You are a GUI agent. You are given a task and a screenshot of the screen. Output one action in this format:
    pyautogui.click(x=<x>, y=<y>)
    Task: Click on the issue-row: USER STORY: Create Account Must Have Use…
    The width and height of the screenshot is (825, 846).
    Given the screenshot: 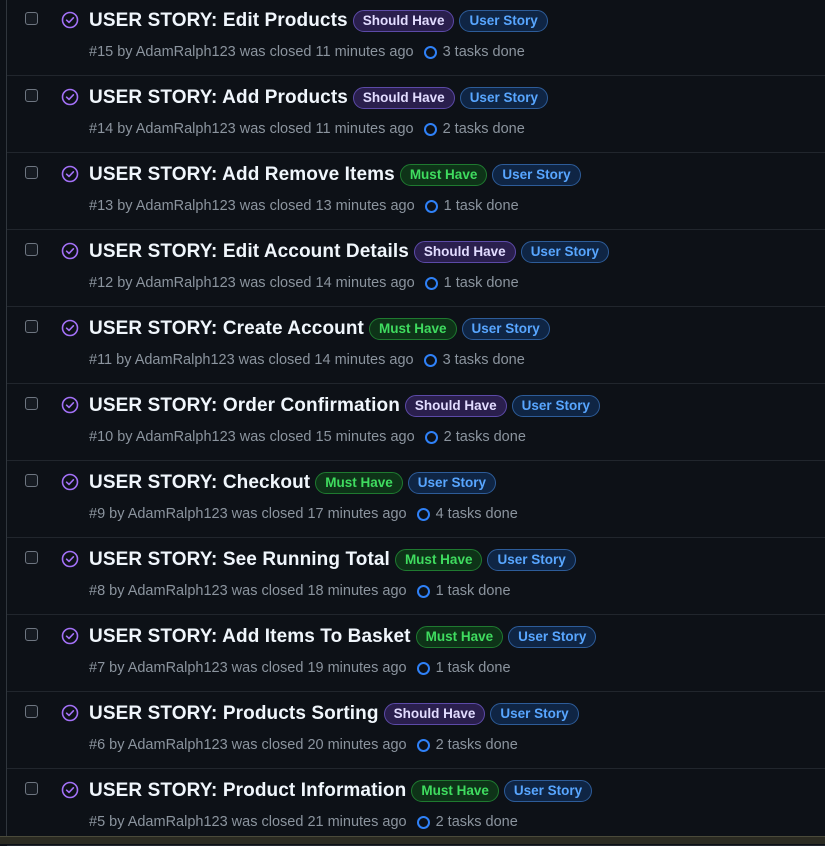 What is the action you would take?
    pyautogui.click(x=416, y=345)
    